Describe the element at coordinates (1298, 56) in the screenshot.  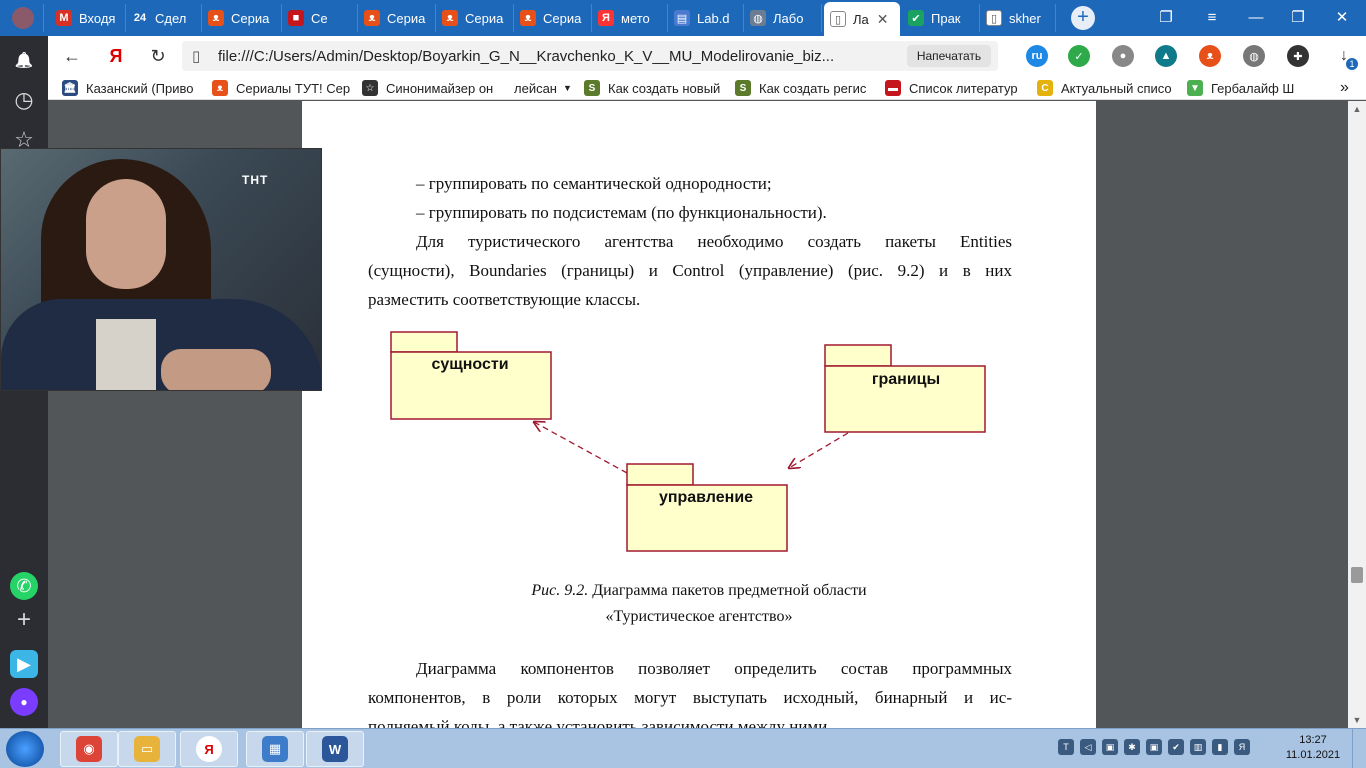
I see `puzzle-icon: ✚` at that location.